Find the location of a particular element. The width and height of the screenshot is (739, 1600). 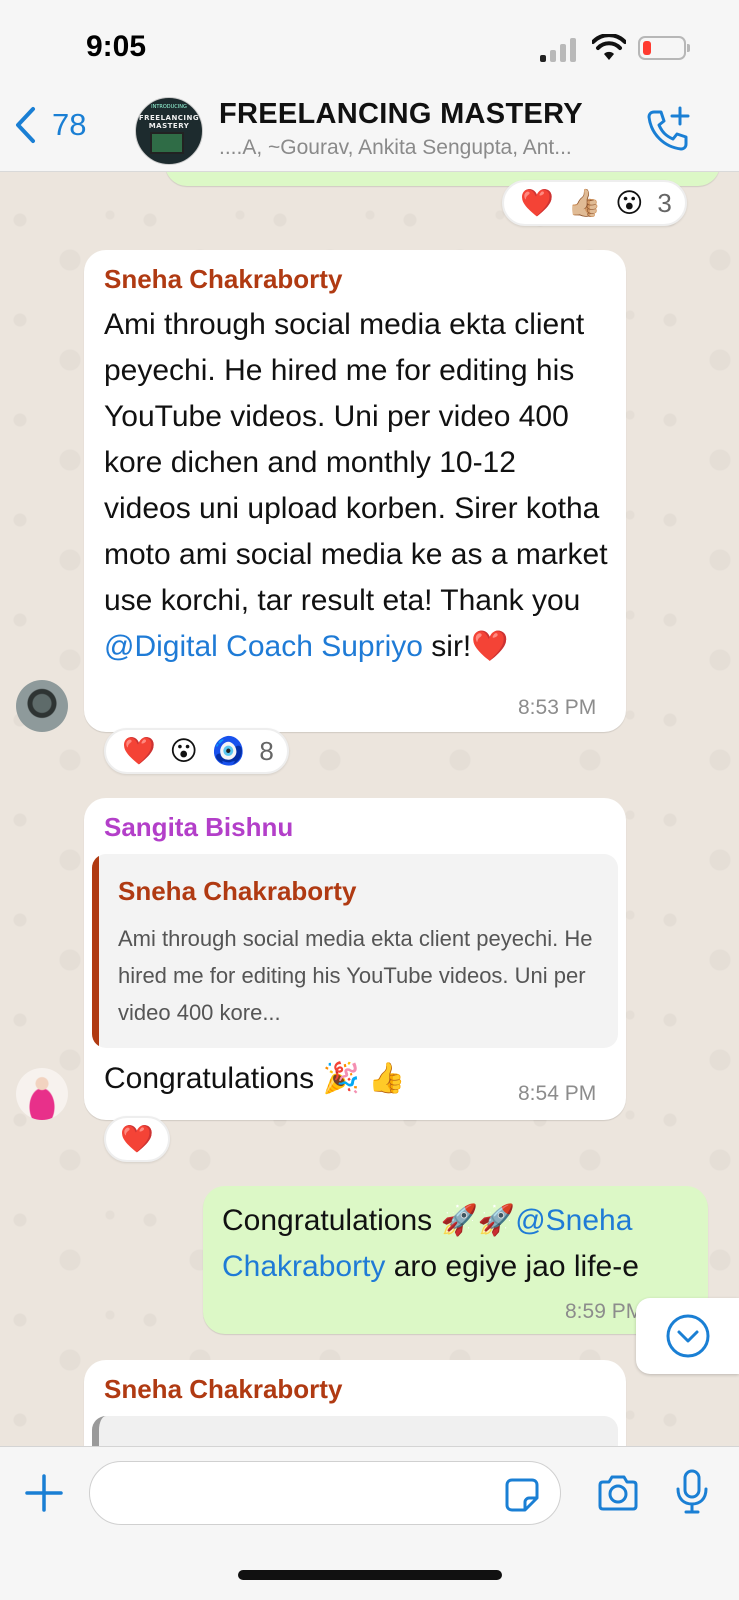

status-time: 9:05 is located at coordinates (116, 46).